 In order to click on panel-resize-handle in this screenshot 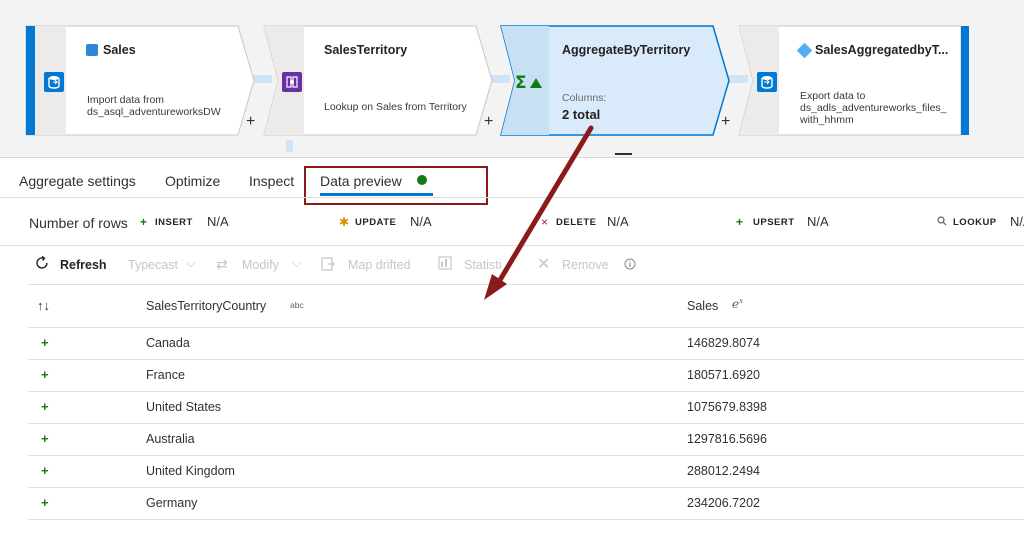, I will do `click(623, 154)`.